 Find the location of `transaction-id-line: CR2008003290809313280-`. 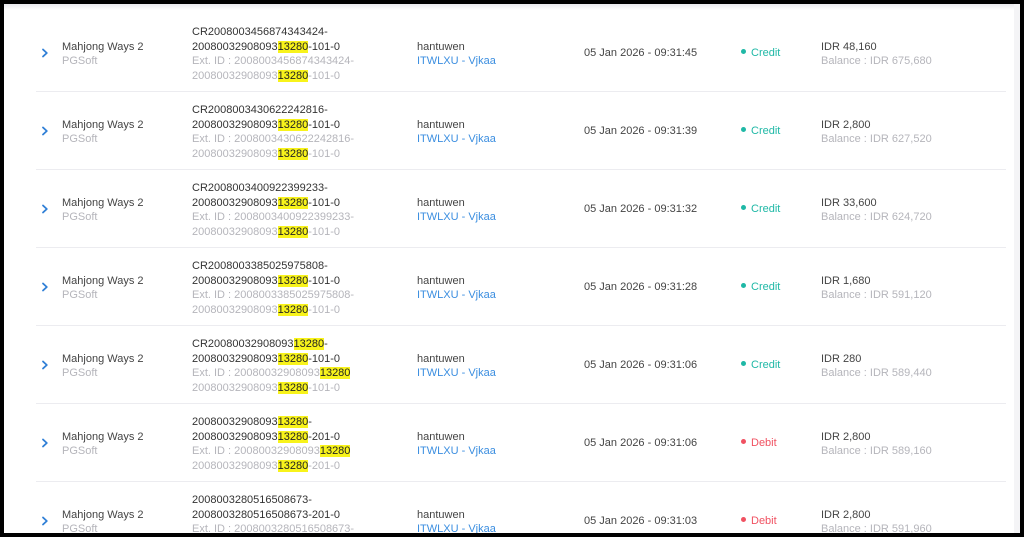

transaction-id-line: CR2008003290809313280- is located at coordinates (260, 344).